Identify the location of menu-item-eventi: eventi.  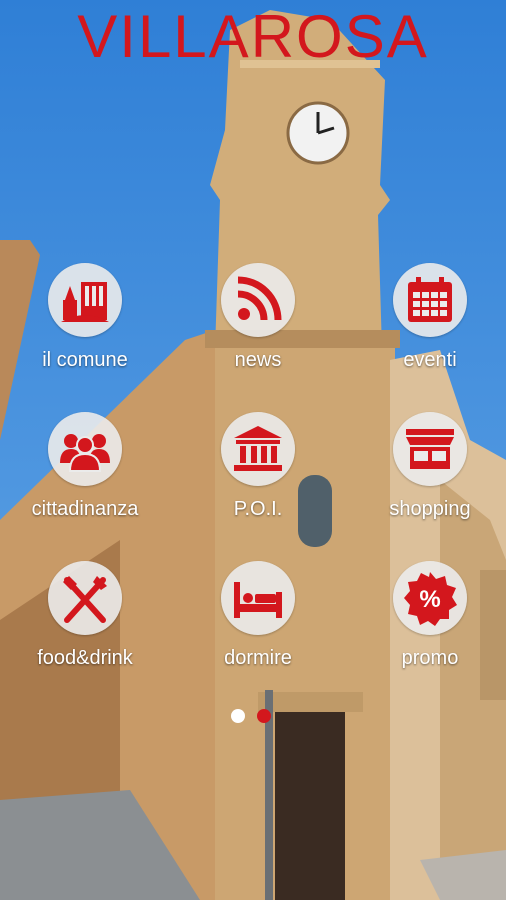
(428, 317).